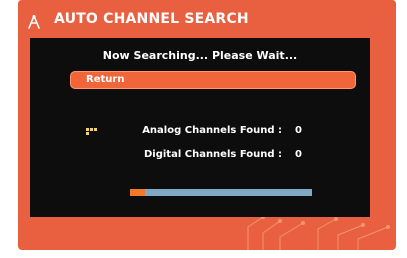 This screenshot has height=258, width=407. I want to click on title-bar: AUTO CHANNEL SEARCH, so click(207, 19).